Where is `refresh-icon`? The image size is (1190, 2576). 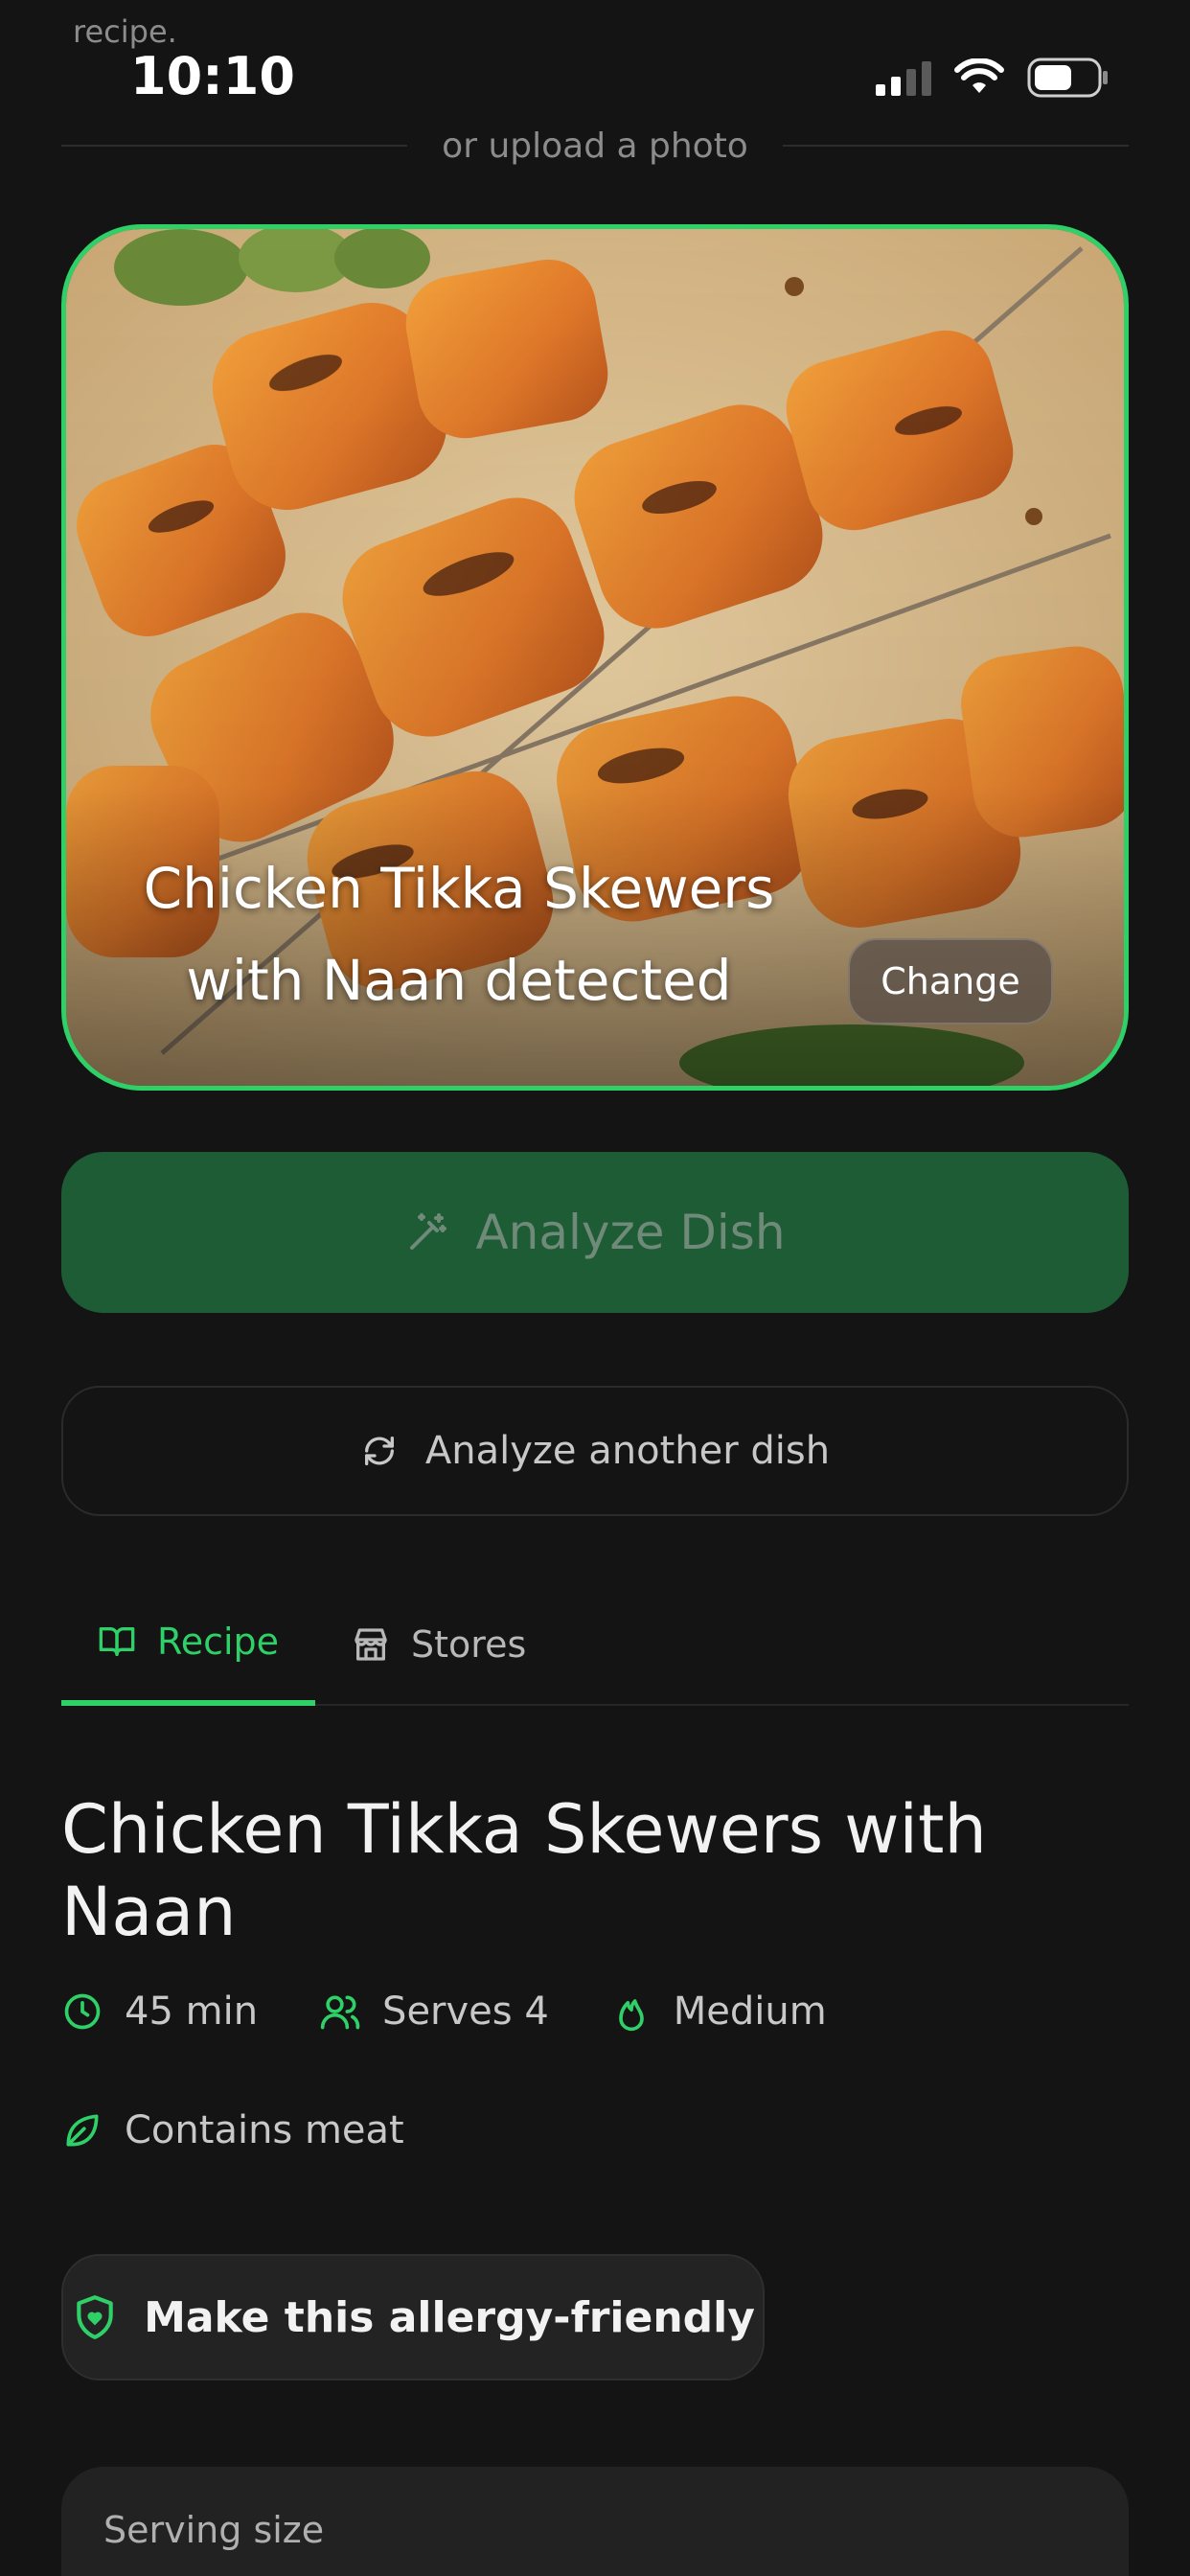 refresh-icon is located at coordinates (379, 1451).